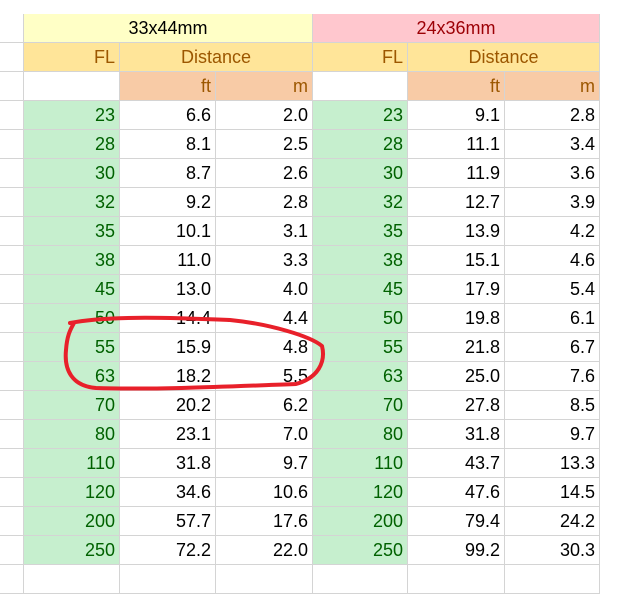 The image size is (636, 616). I want to click on ft-cell-right: 9.1, so click(456, 115).